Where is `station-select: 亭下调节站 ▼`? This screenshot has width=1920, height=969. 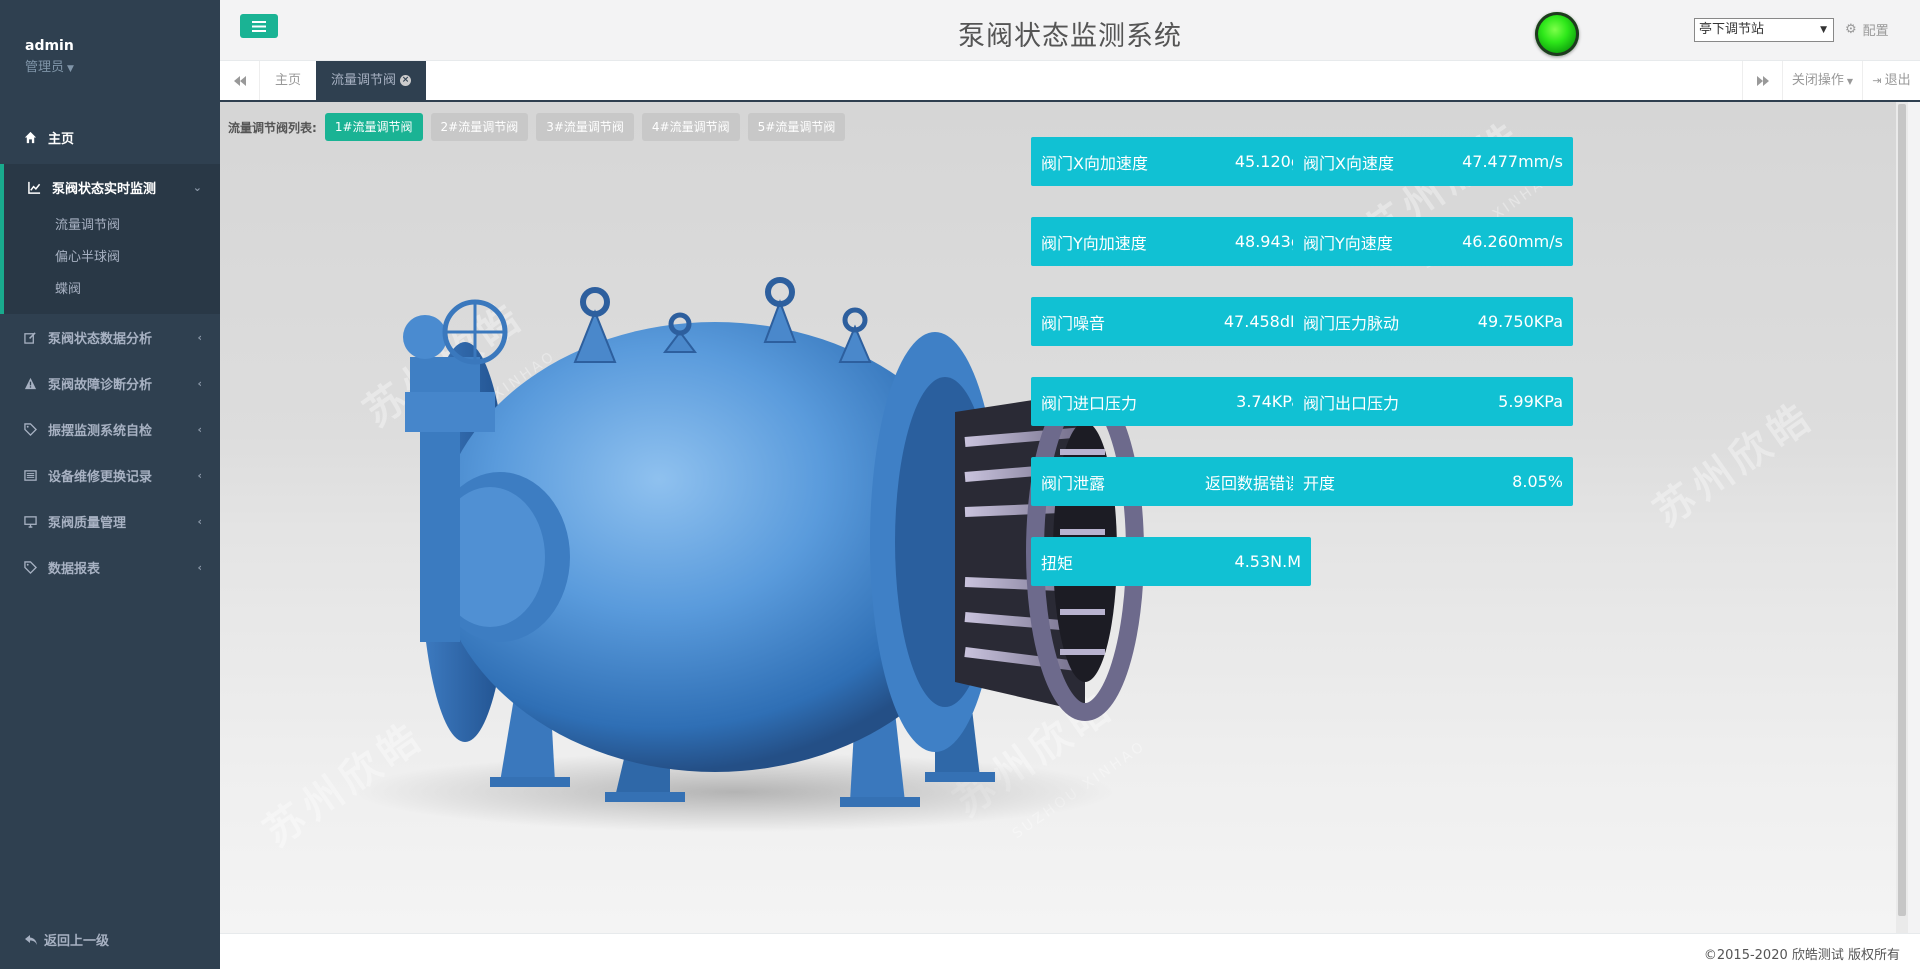
station-select: 亭下调节站 ▼ is located at coordinates (1764, 30).